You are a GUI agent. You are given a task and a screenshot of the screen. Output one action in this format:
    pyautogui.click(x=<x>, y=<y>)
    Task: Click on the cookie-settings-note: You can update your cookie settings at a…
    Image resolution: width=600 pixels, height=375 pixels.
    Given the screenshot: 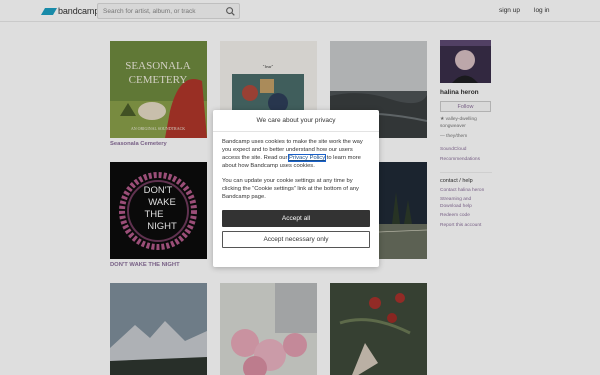 What is the action you would take?
    pyautogui.click(x=290, y=189)
    